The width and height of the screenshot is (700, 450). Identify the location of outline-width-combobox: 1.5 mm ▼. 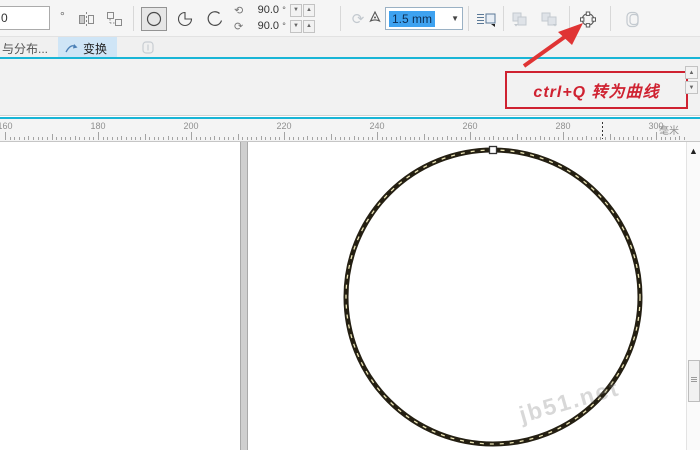
(424, 18).